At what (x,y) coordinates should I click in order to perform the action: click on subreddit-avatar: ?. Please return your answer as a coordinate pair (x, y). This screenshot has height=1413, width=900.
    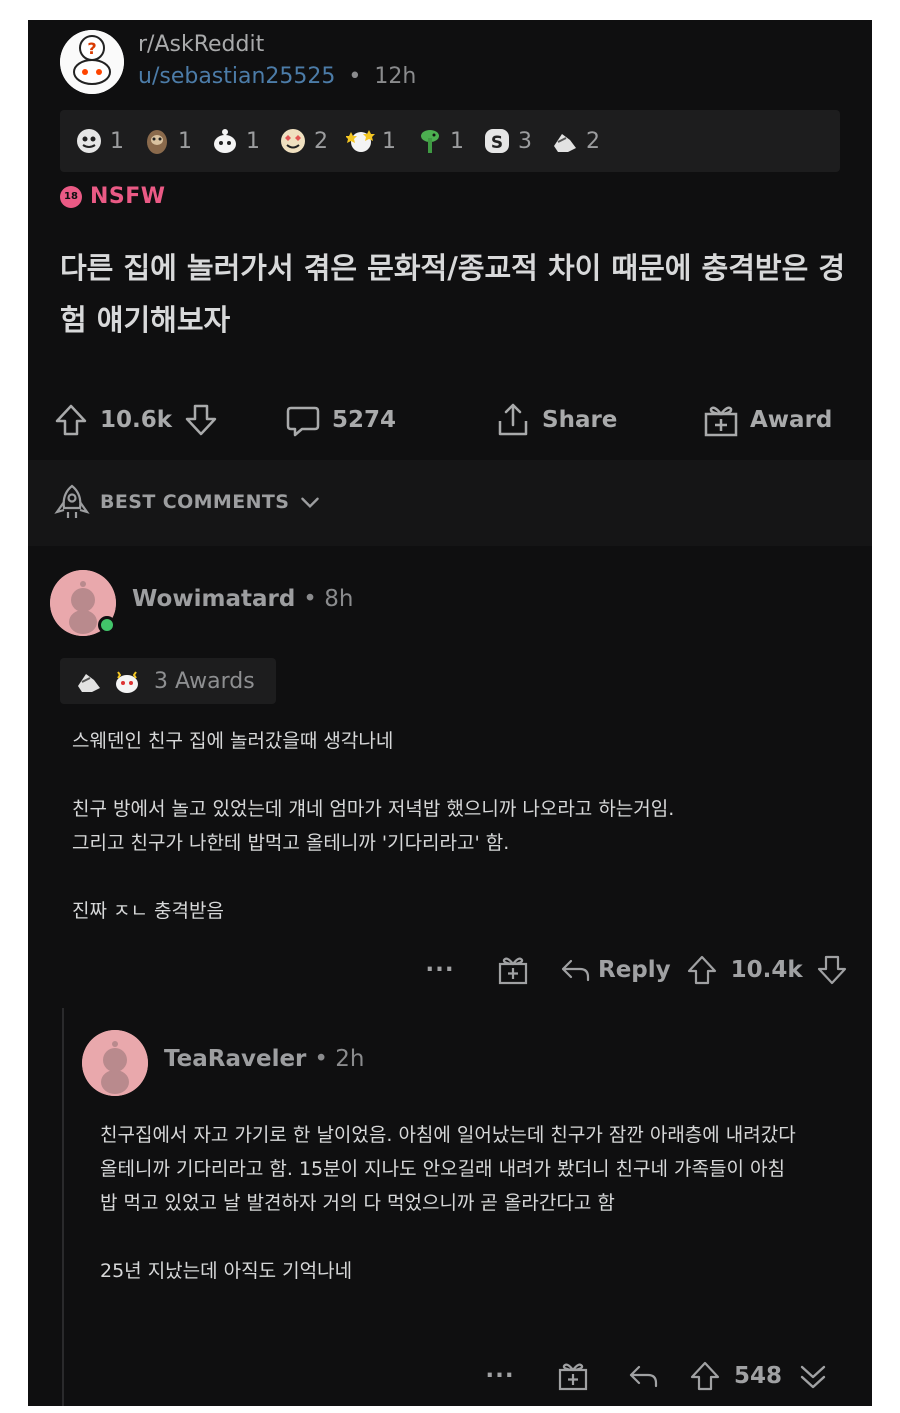
    Looking at the image, I should click on (92, 62).